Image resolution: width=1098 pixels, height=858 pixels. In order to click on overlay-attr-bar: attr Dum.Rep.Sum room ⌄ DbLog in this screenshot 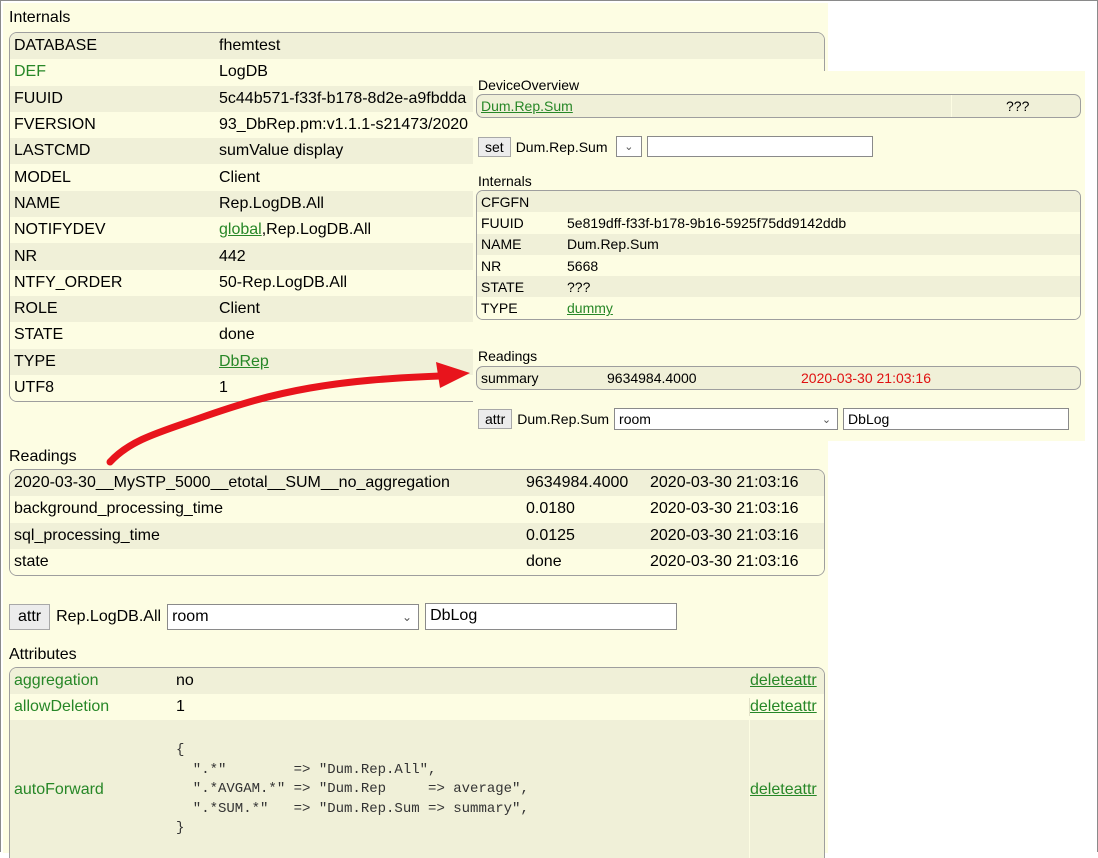, I will do `click(774, 419)`.